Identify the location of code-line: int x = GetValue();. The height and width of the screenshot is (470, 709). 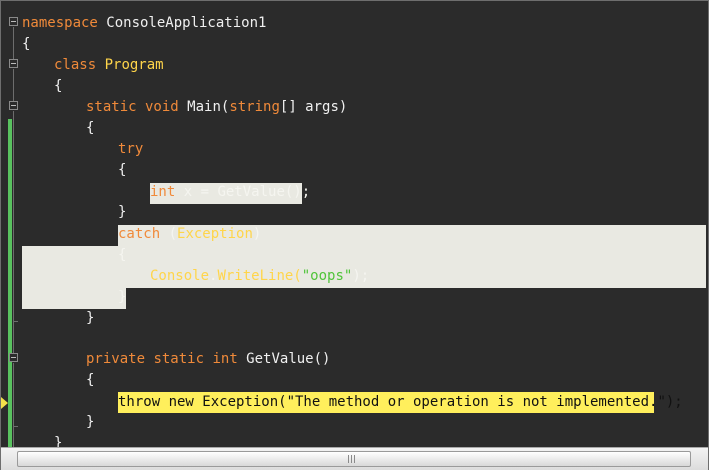
(230, 192).